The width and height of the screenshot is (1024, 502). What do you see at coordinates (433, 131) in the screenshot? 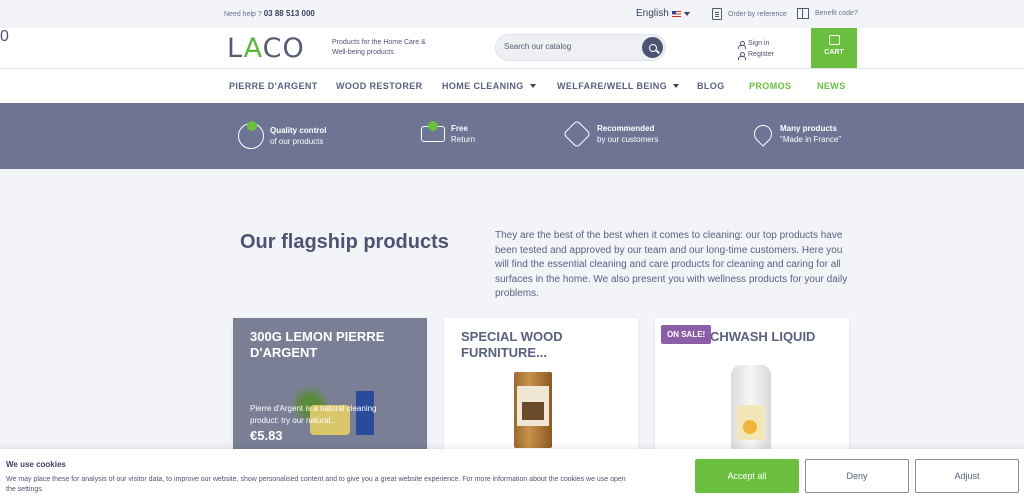
I see `truck-icon` at bounding box center [433, 131].